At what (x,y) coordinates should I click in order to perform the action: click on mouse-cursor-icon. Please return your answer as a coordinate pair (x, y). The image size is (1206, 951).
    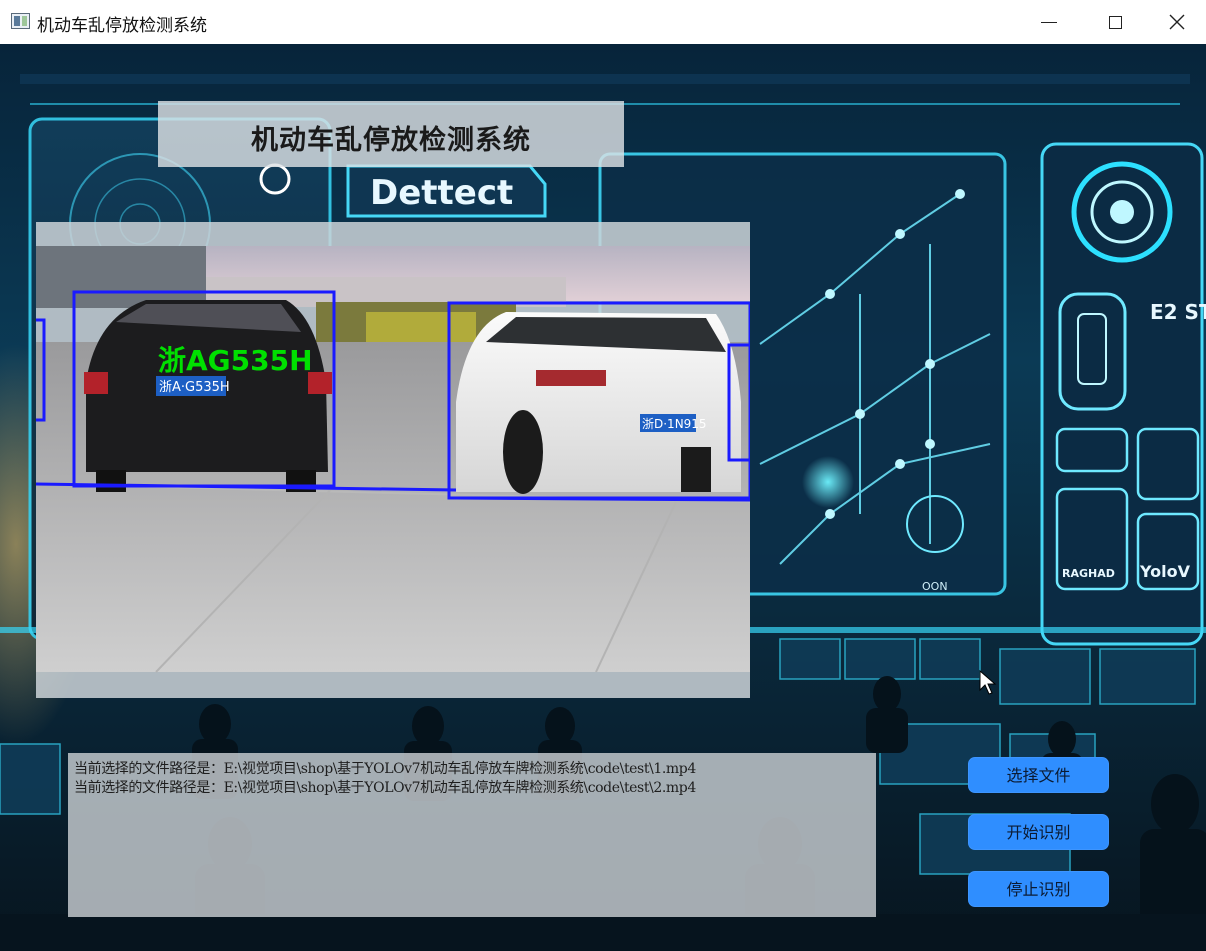
    Looking at the image, I should click on (988, 682).